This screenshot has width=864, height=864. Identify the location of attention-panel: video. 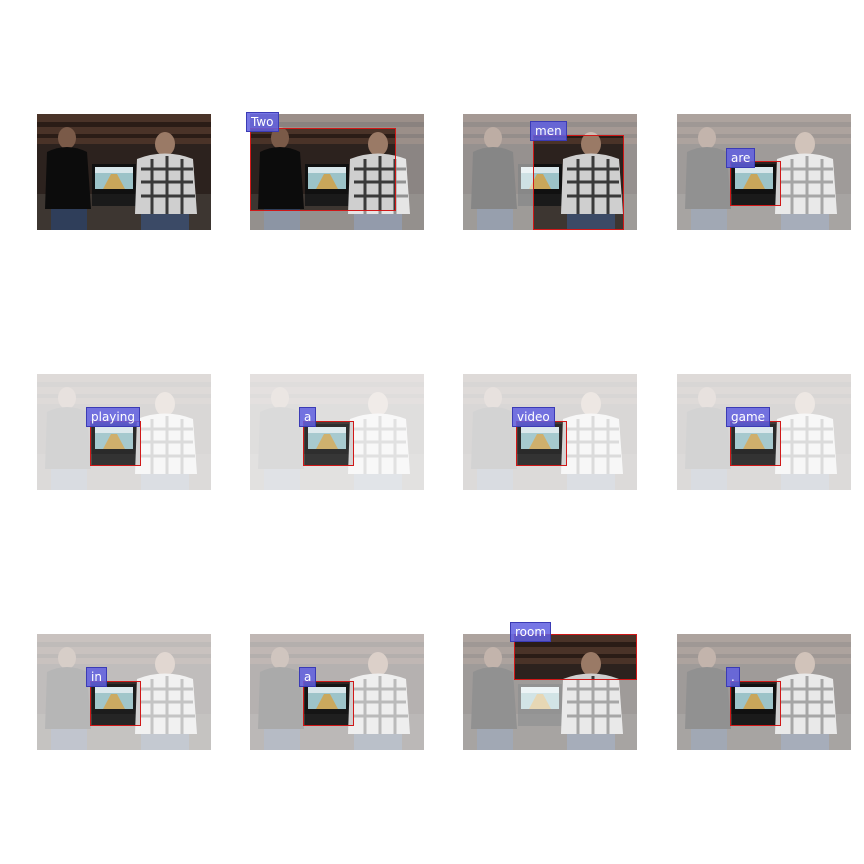
(550, 432).